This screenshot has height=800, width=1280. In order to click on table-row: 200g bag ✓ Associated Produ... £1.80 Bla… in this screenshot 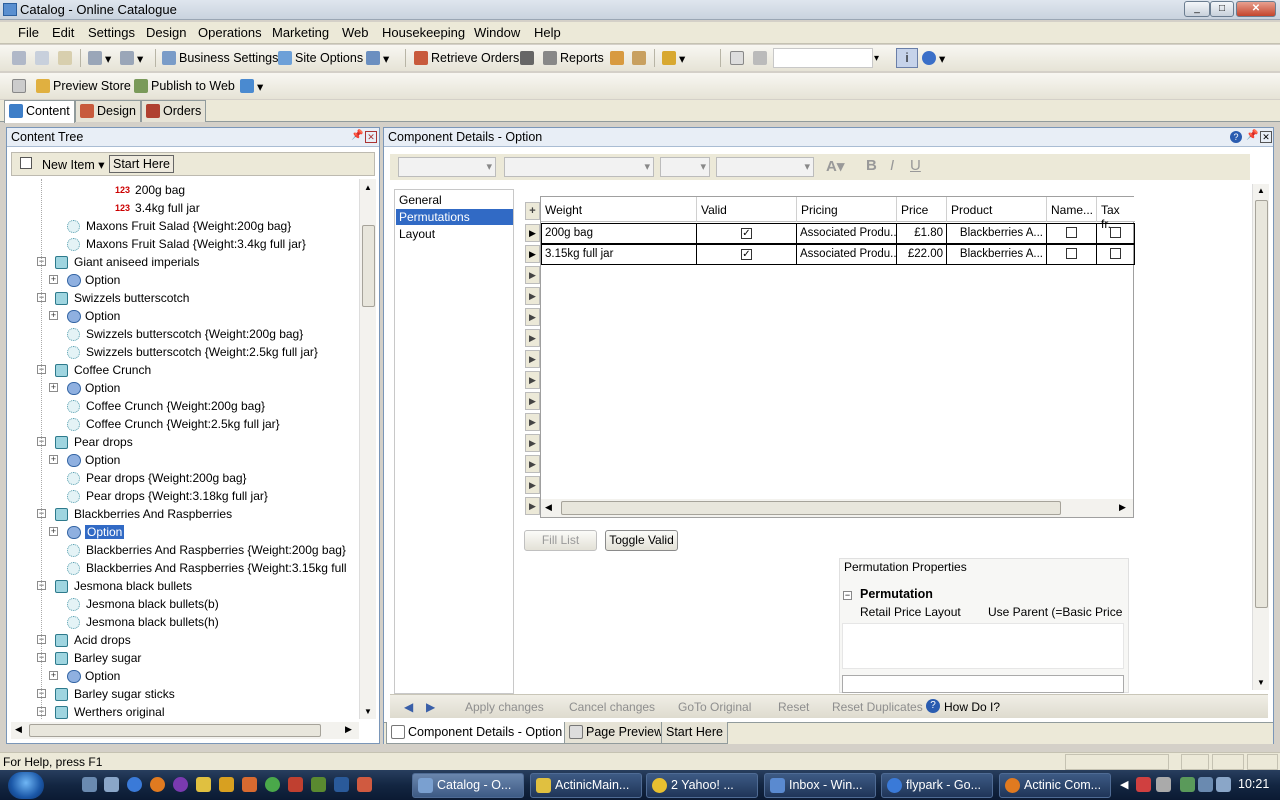, I will do `click(838, 233)`.